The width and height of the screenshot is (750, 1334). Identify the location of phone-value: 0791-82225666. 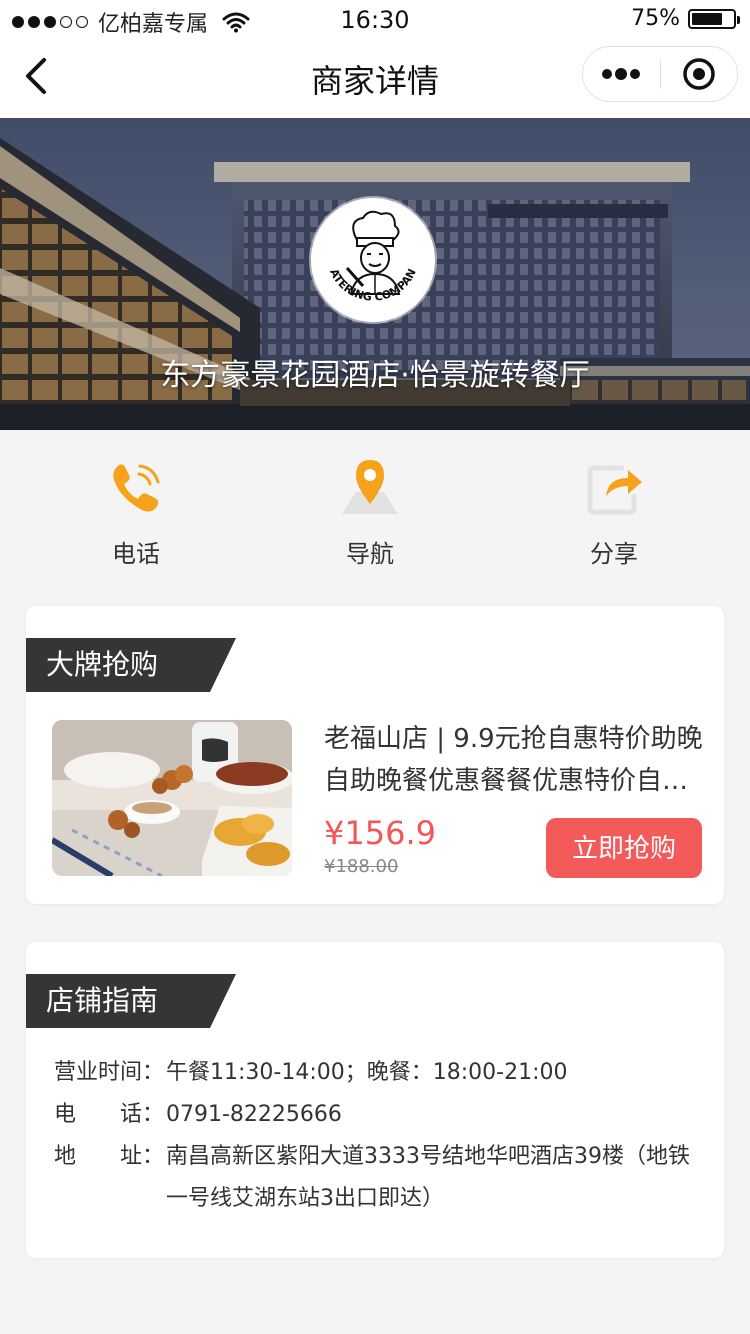
(436, 1115).